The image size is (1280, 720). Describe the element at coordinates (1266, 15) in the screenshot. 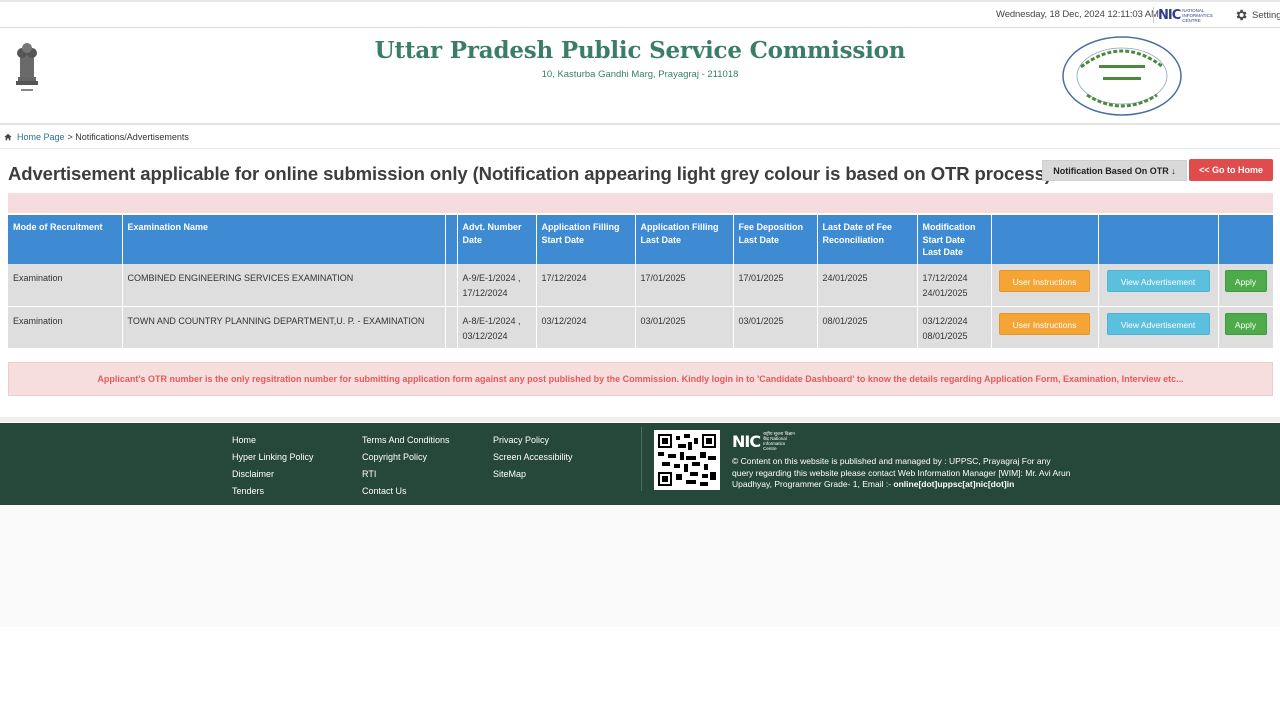

I see `settings-label: Settings` at that location.